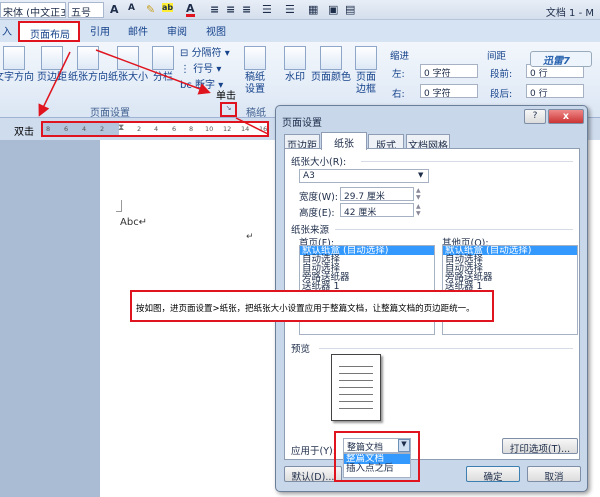 The image size is (600, 497). What do you see at coordinates (344, 141) in the screenshot?
I see `tab-paper: 纸张` at bounding box center [344, 141].